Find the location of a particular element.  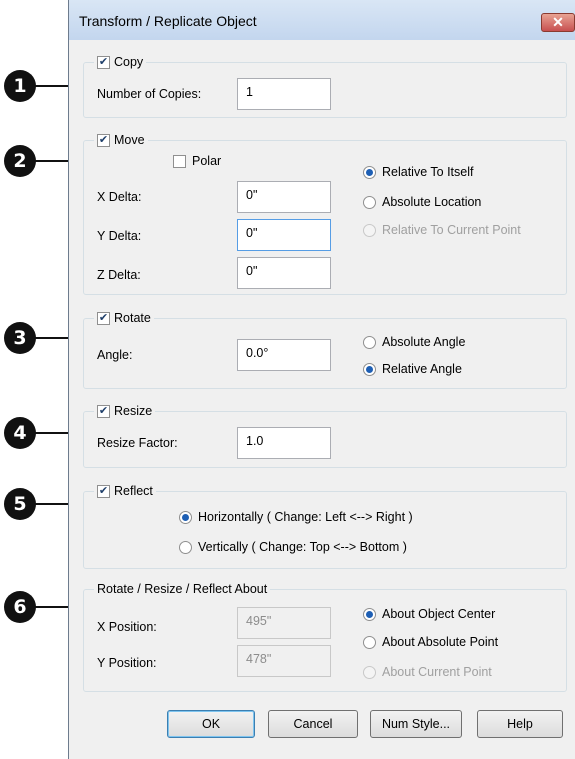

ok-button: OK is located at coordinates (211, 724).